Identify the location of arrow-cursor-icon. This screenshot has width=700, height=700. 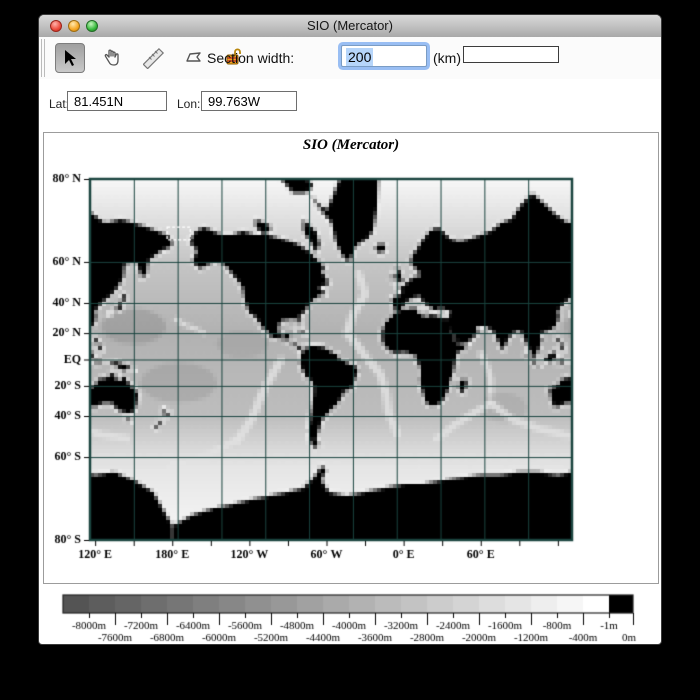
(70, 58).